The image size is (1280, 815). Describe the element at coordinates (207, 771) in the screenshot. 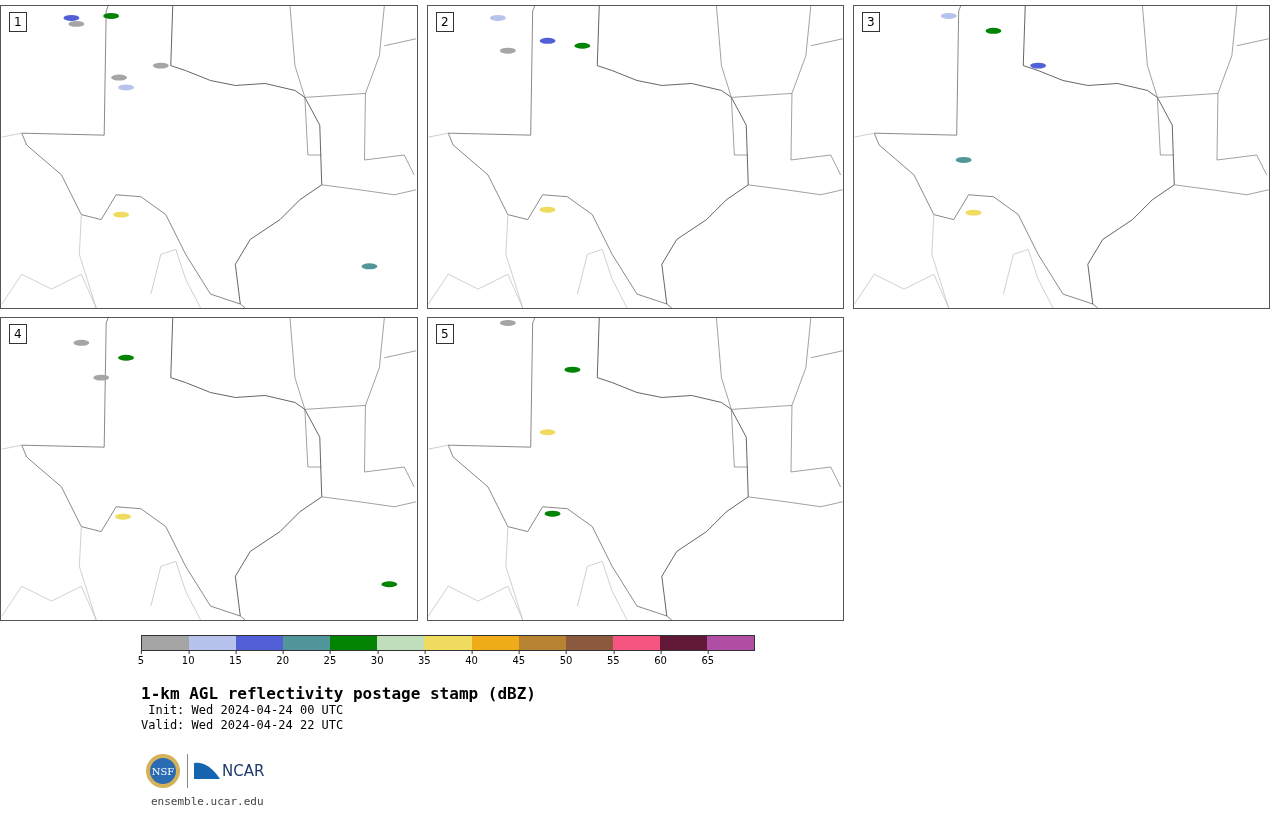

I see `ncar-swoosh-icon` at that location.